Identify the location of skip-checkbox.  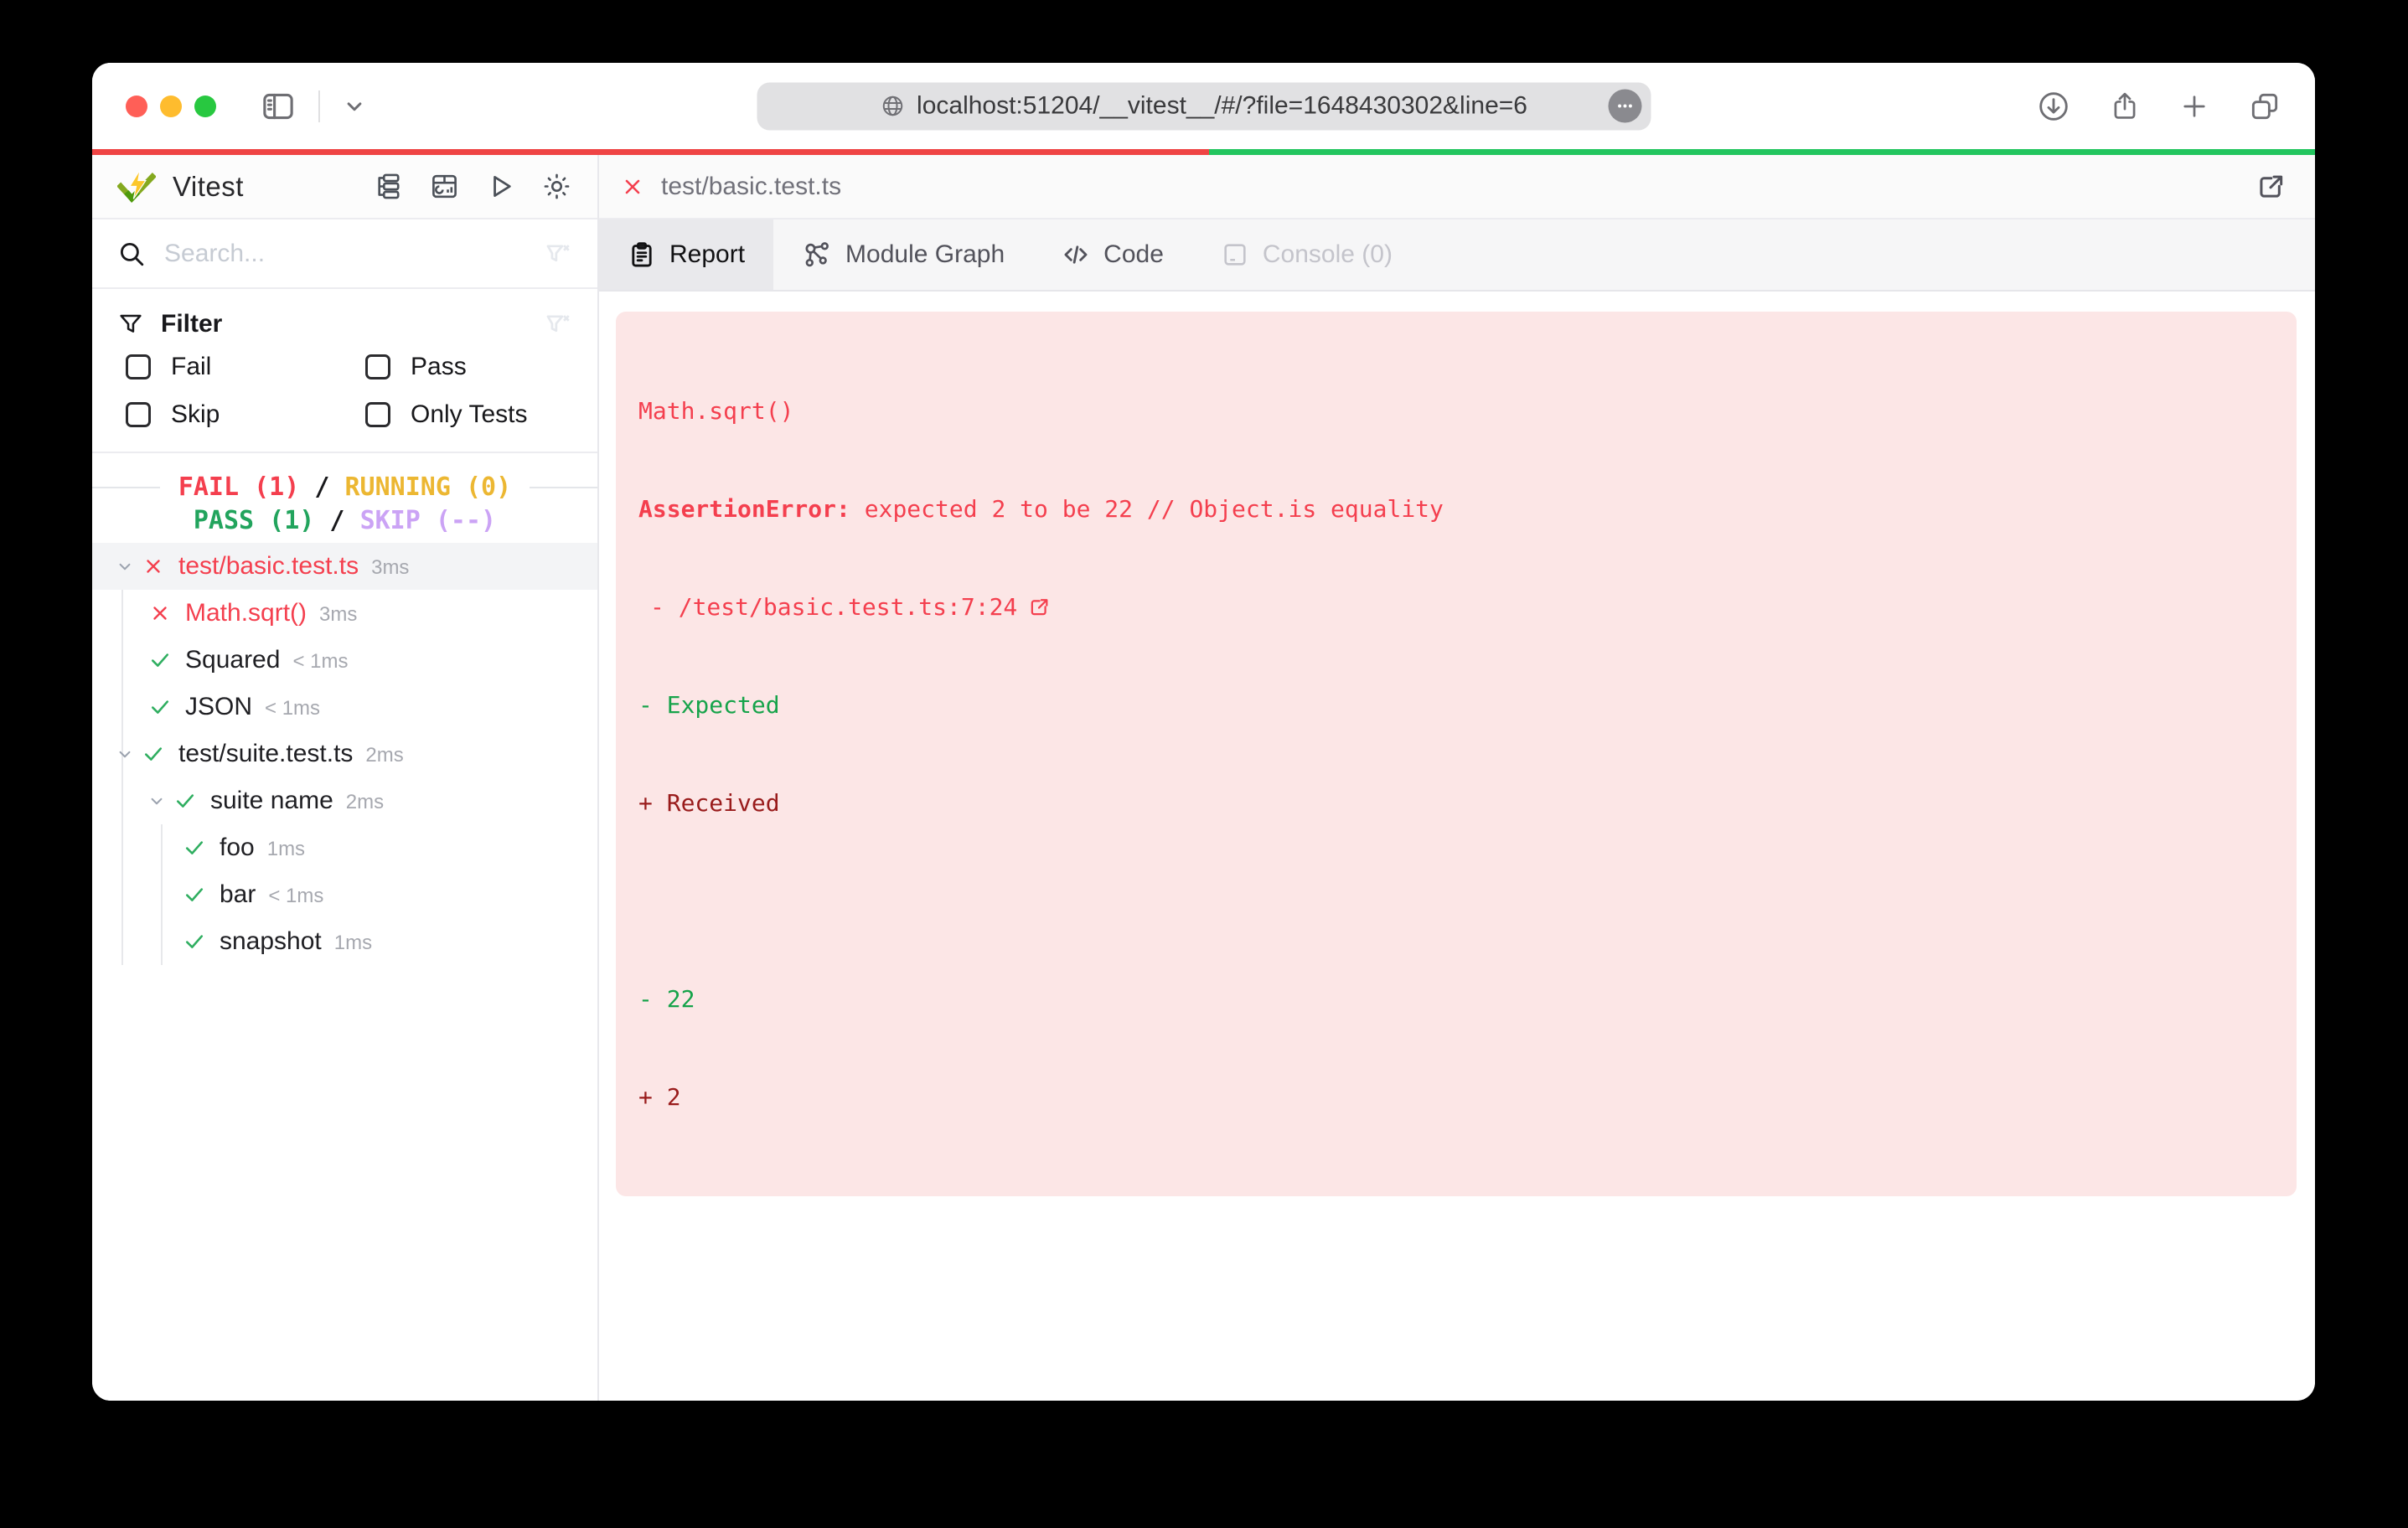
(138, 414).